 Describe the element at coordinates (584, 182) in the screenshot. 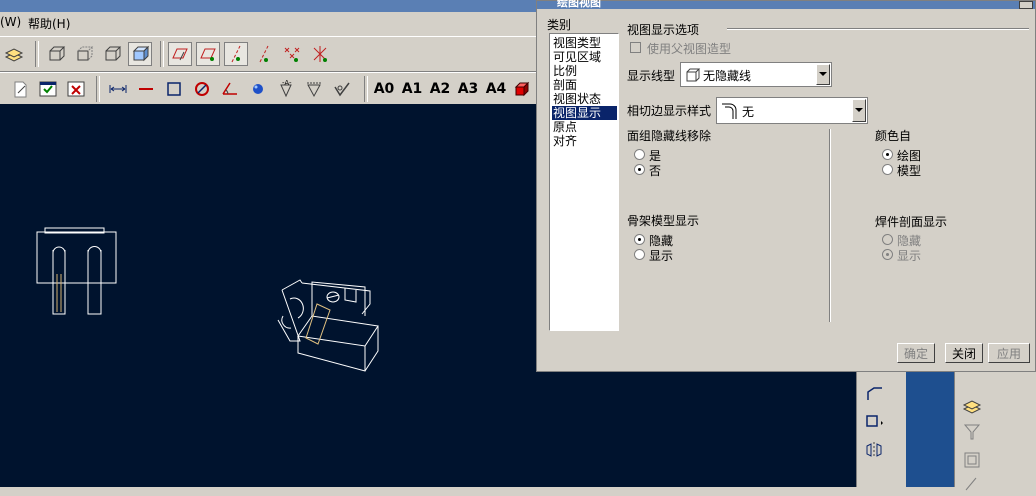

I see `category-list: 视图类型 可见区域 比例 剖面 视图状态 视图显示 原点 对齐` at that location.